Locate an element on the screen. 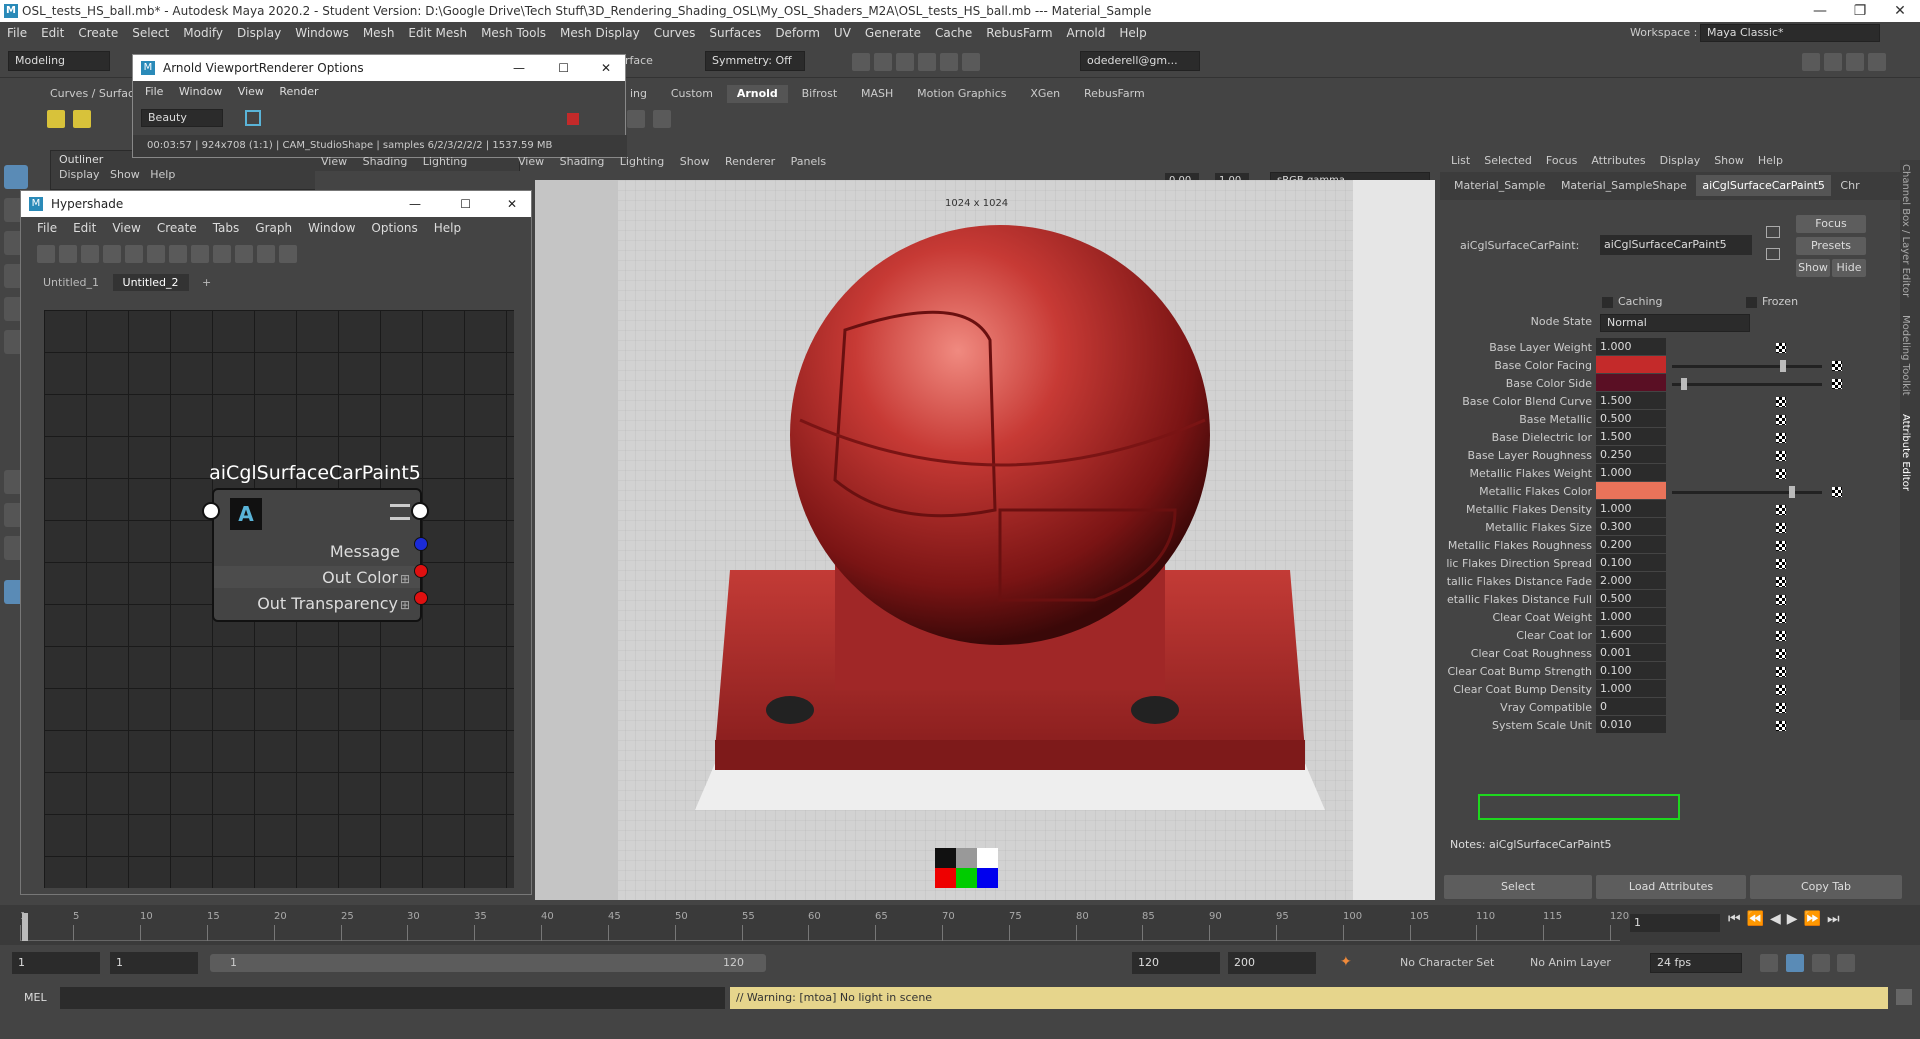 This screenshot has width=1920, height=1039. menu-mesh-display: Mesh Display is located at coordinates (600, 33).